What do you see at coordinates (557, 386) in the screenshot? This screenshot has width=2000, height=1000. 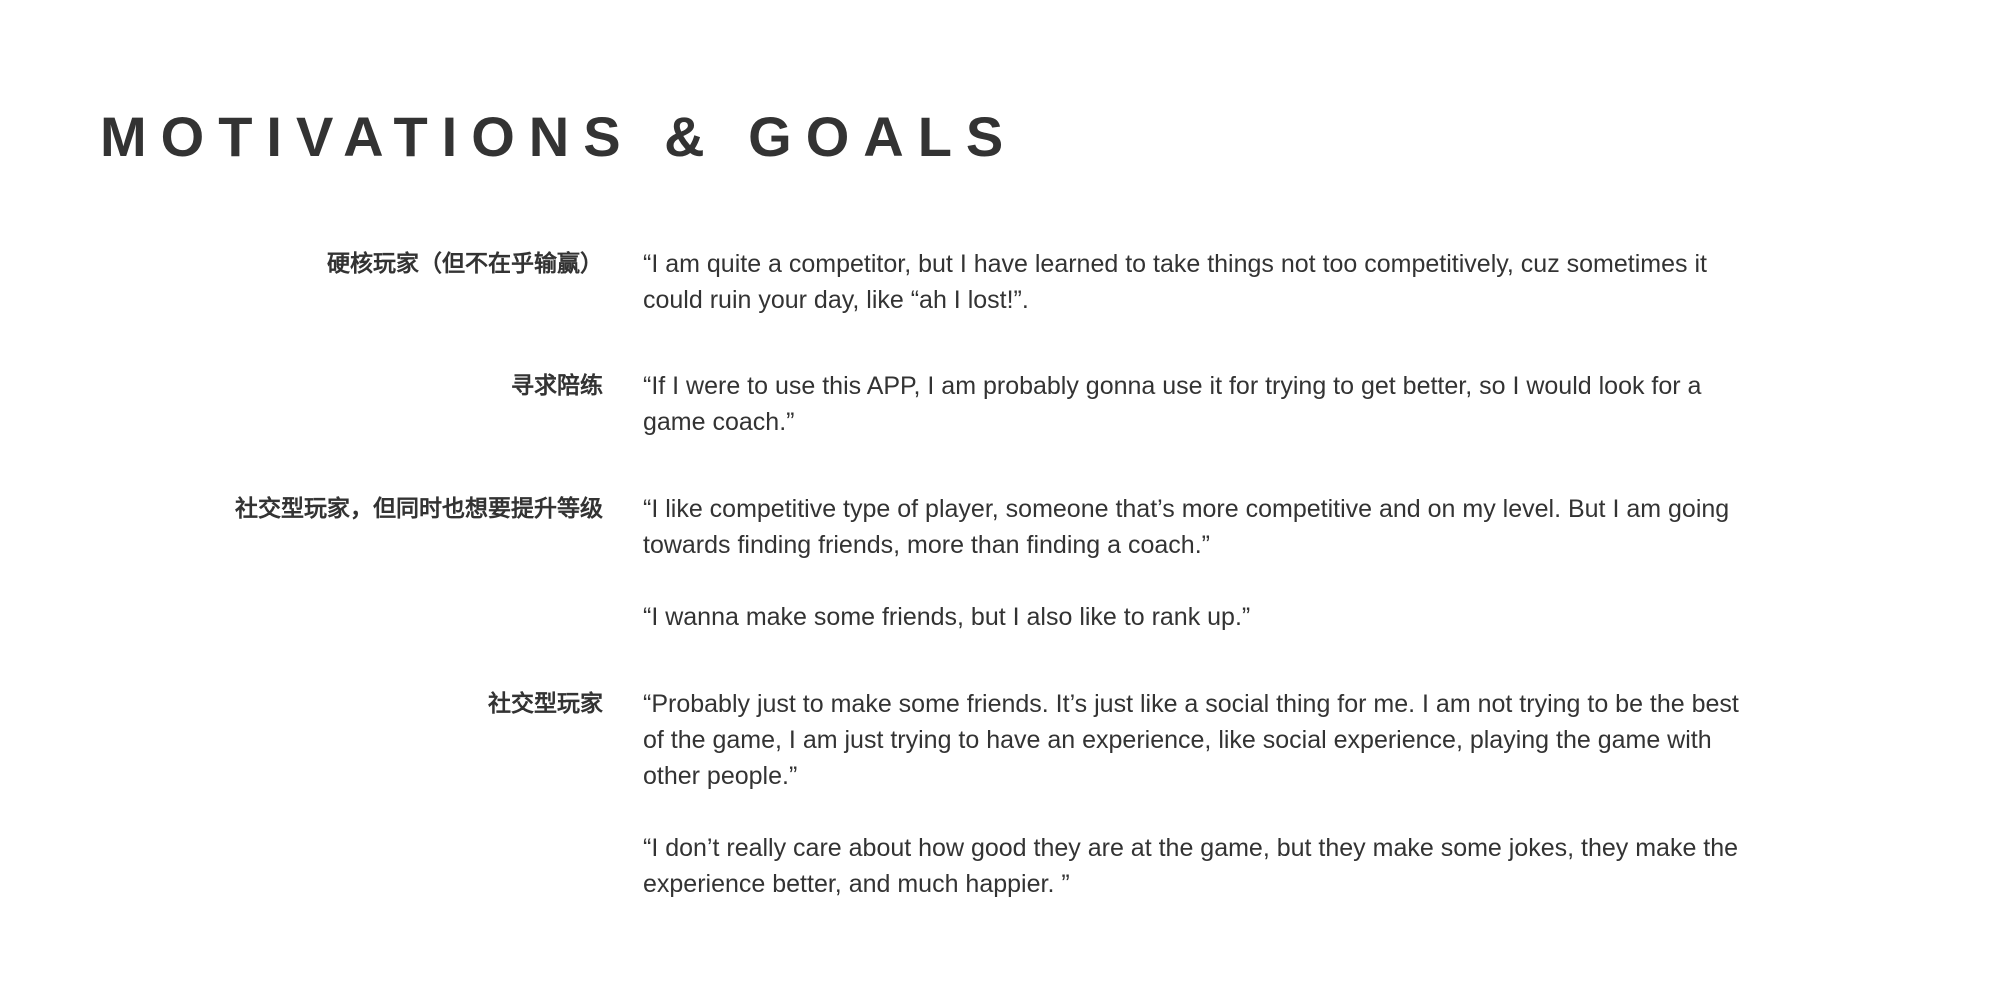 I see `section-label: 寻求陪练` at bounding box center [557, 386].